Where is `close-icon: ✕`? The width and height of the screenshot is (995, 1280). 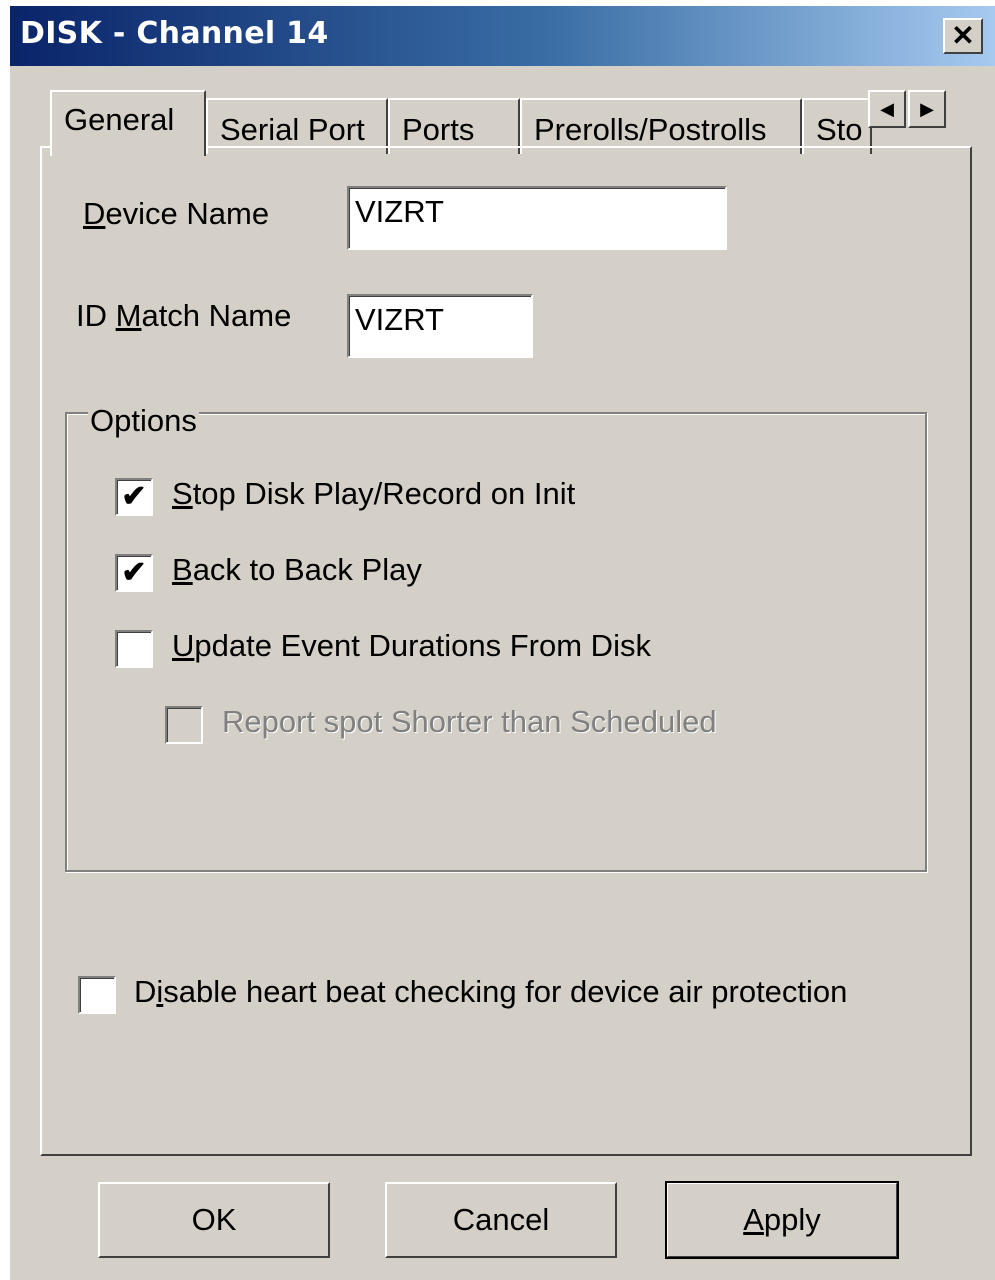 close-icon: ✕ is located at coordinates (963, 35).